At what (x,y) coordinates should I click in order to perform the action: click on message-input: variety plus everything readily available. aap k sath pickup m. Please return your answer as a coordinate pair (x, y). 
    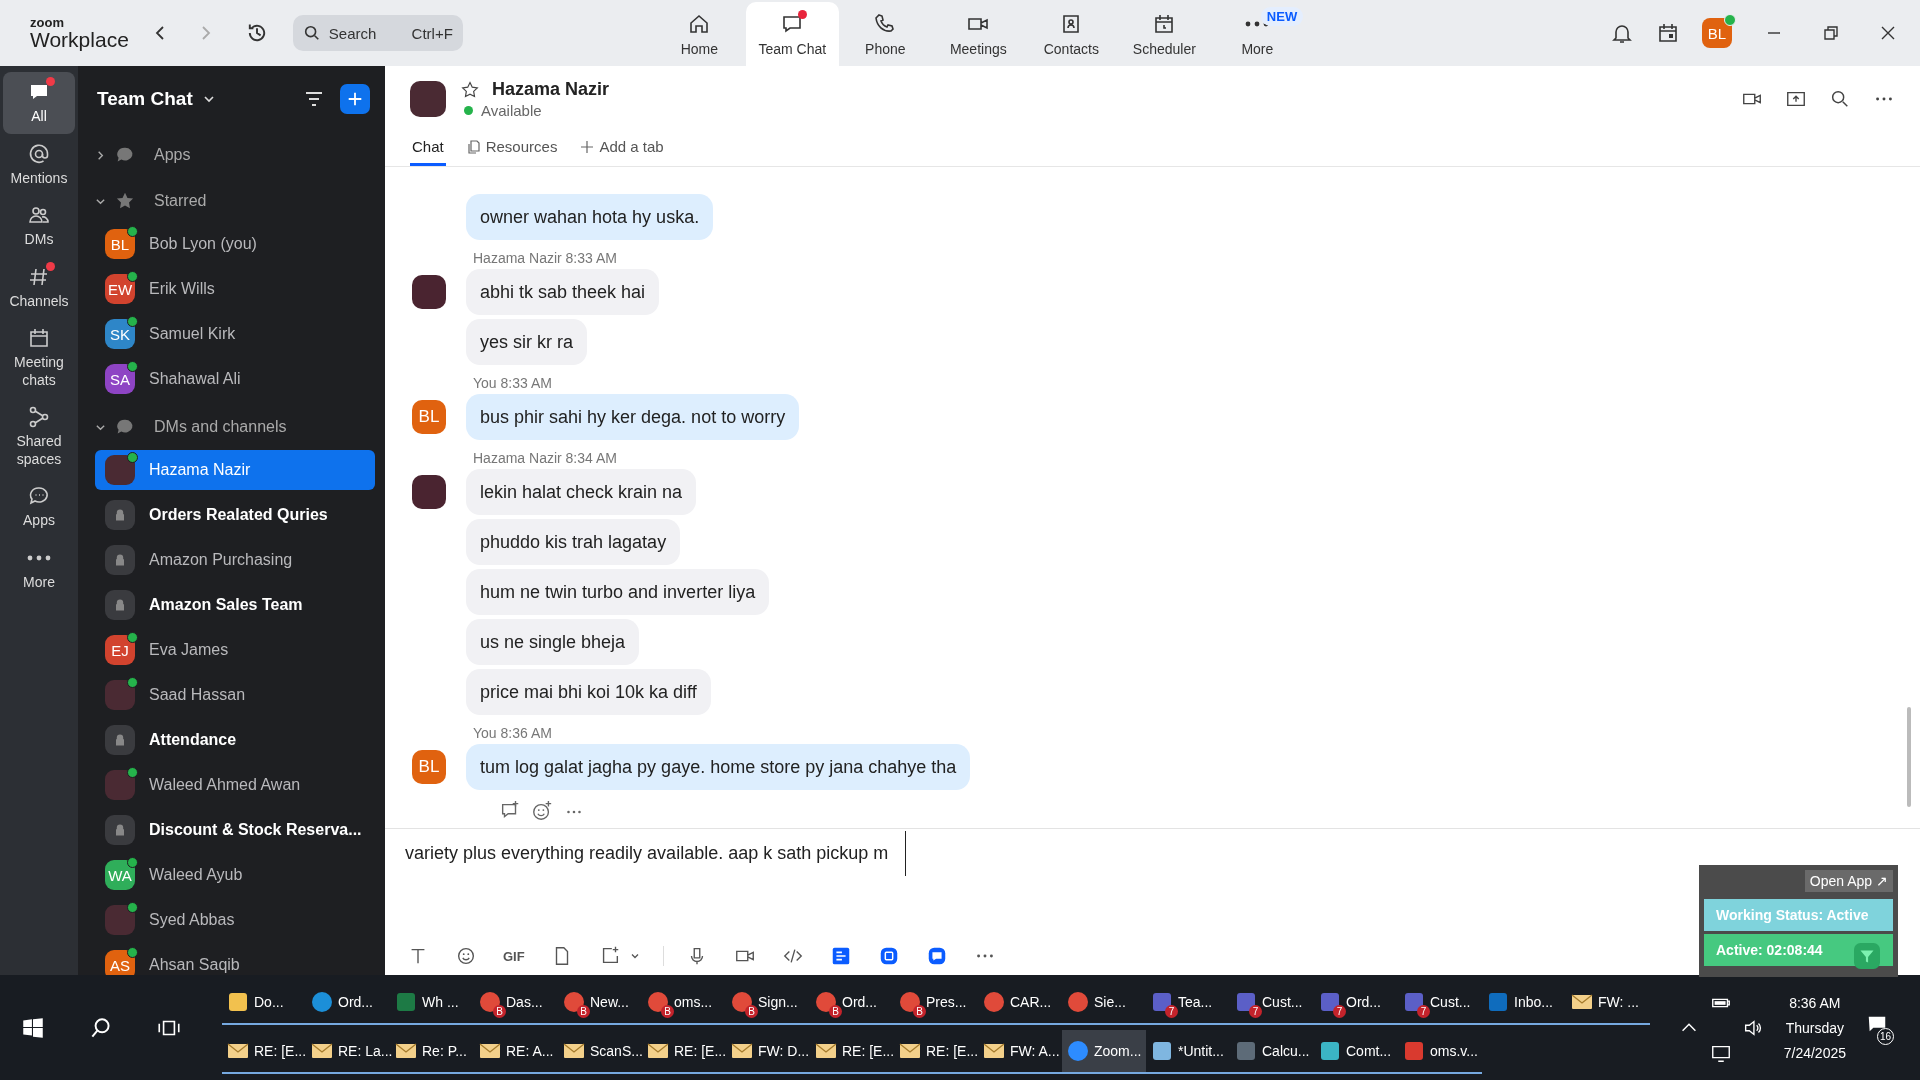
    Looking at the image, I should click on (655, 853).